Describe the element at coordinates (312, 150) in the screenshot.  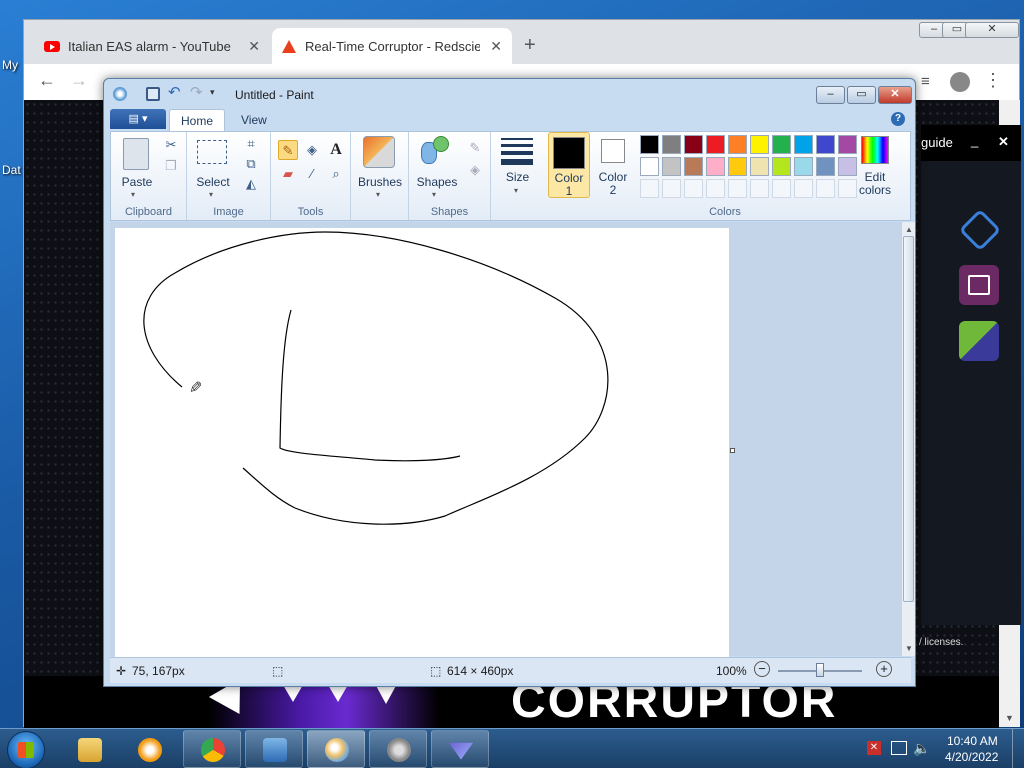
I see `fill-bucket-icon: ◈` at that location.